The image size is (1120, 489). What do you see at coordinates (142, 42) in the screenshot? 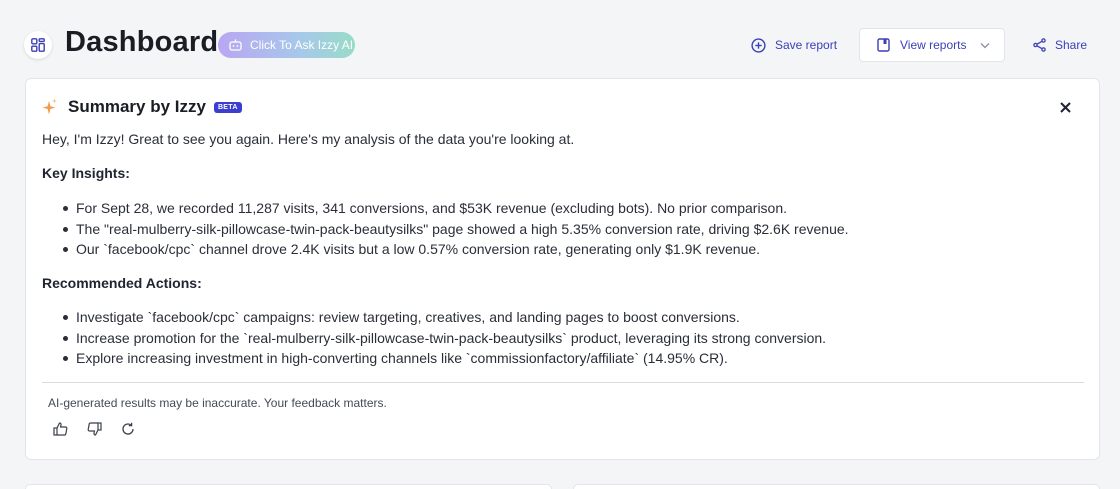
I see `page-title: Dashboard` at bounding box center [142, 42].